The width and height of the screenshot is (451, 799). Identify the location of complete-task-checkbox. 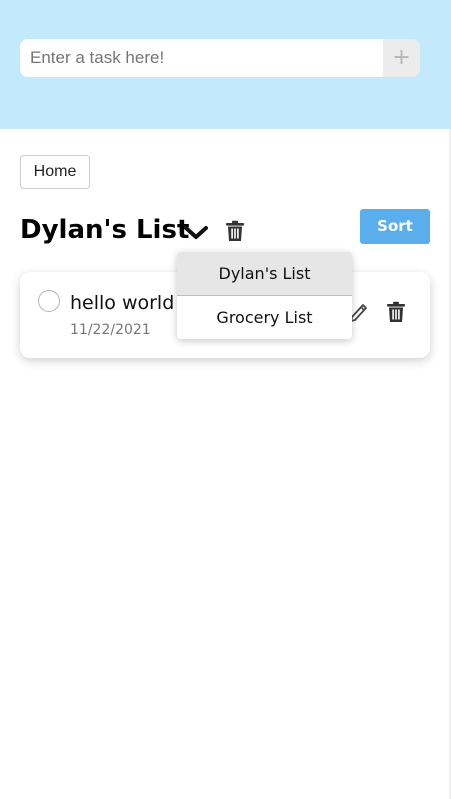
(49, 301).